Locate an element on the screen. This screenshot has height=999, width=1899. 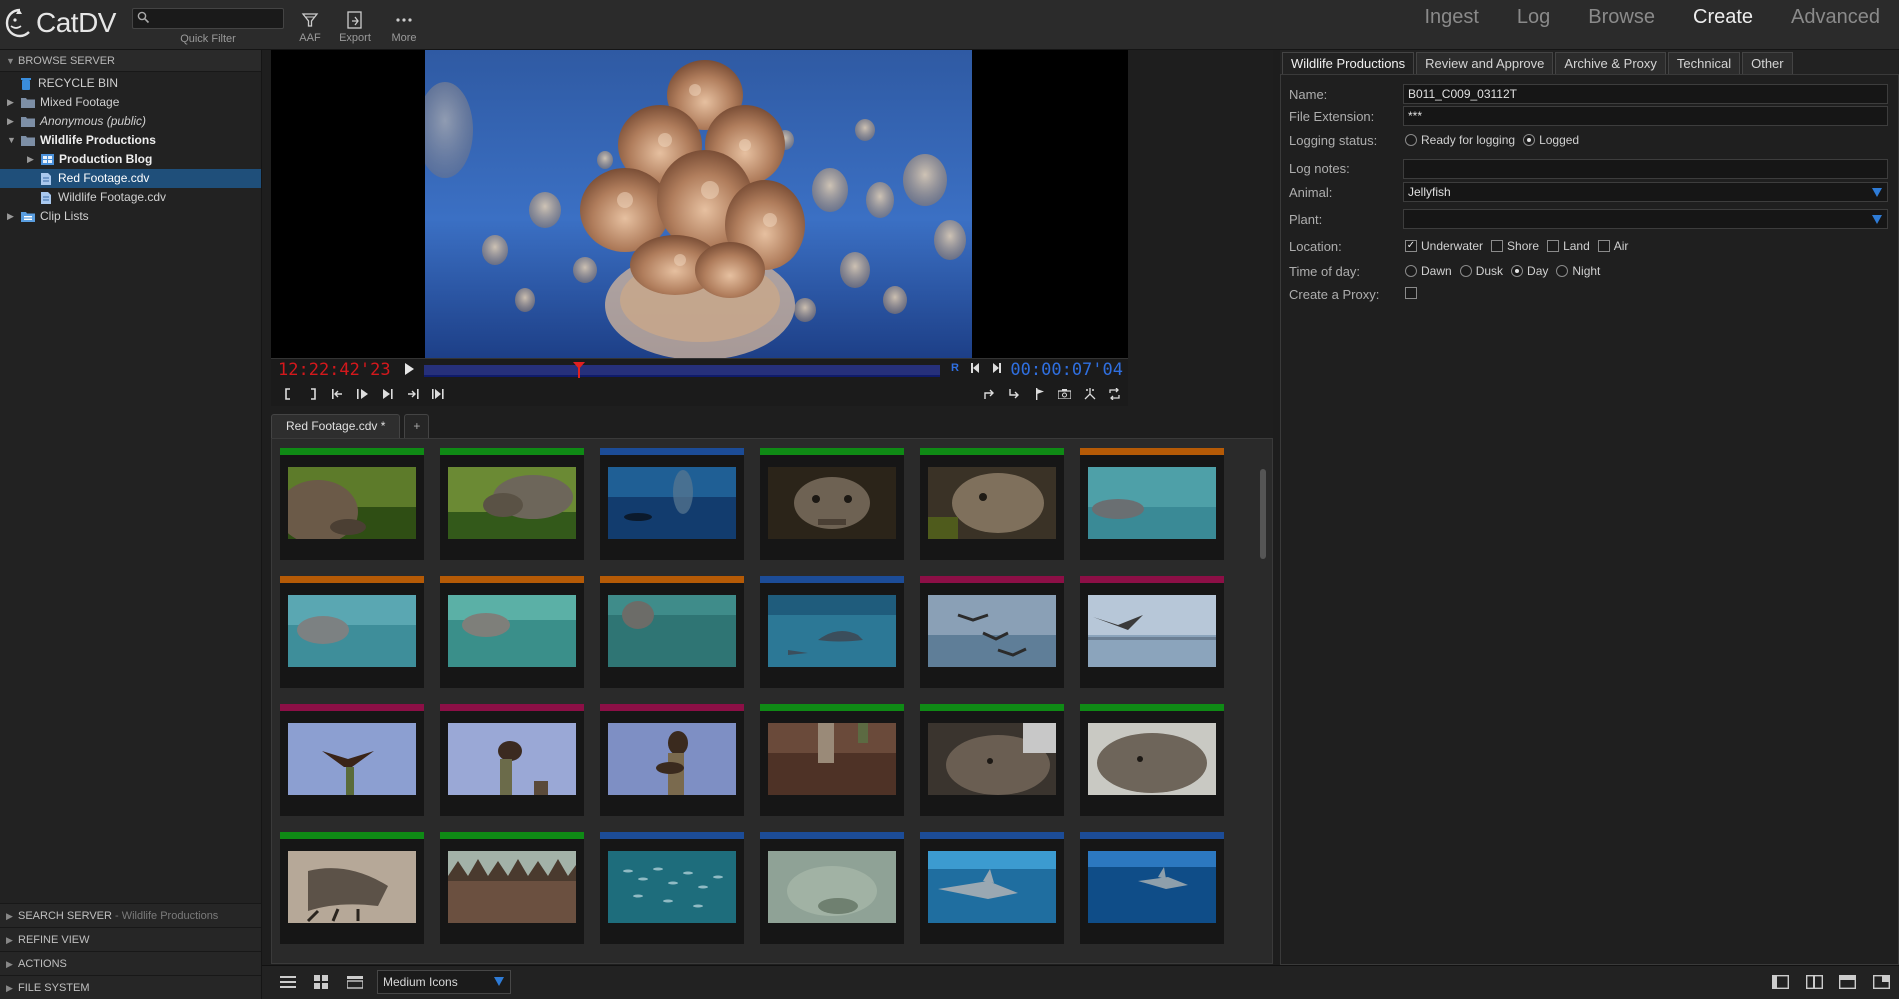
tree-item-recycle-bin: RECYCLE BIN is located at coordinates (130, 83).